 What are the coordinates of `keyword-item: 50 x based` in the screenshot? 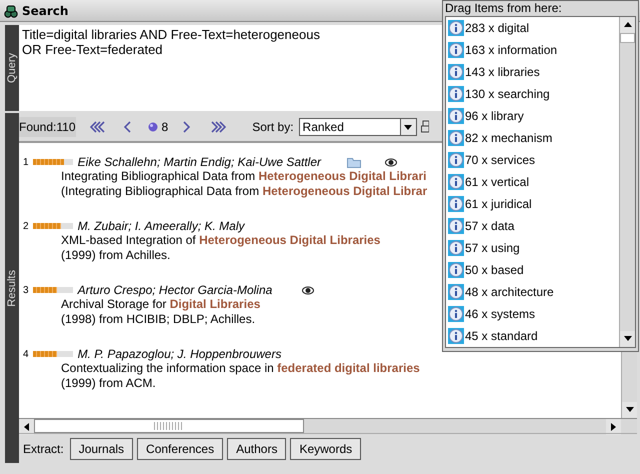 It's located at (494, 270).